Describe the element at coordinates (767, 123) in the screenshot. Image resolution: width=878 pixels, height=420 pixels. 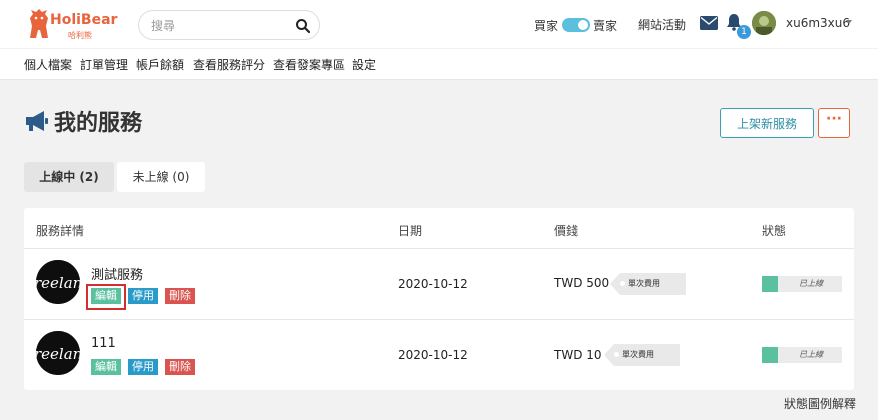
I see `add-service-button: 上架新服務` at that location.